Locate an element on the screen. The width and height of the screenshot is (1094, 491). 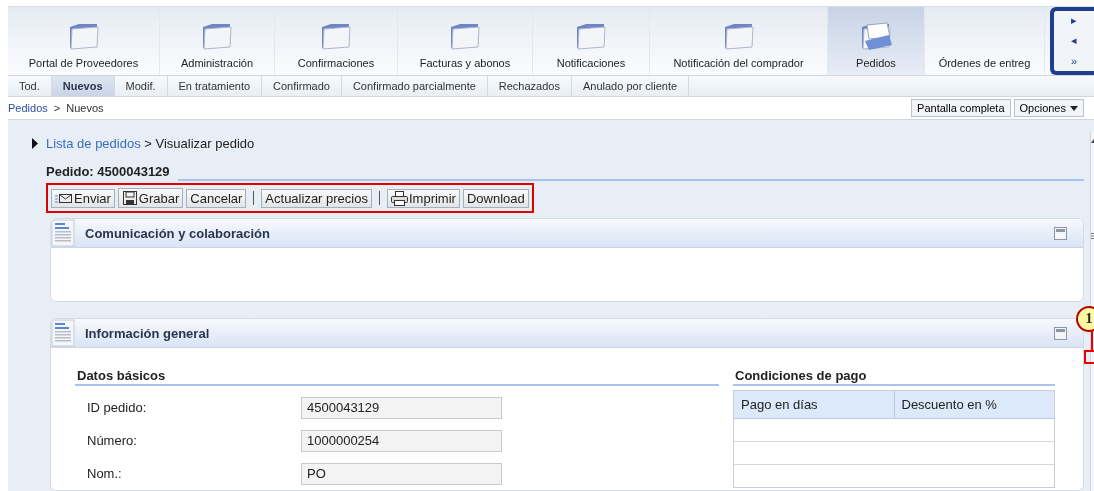
section-heading: Condiciones de pago is located at coordinates (894, 377).